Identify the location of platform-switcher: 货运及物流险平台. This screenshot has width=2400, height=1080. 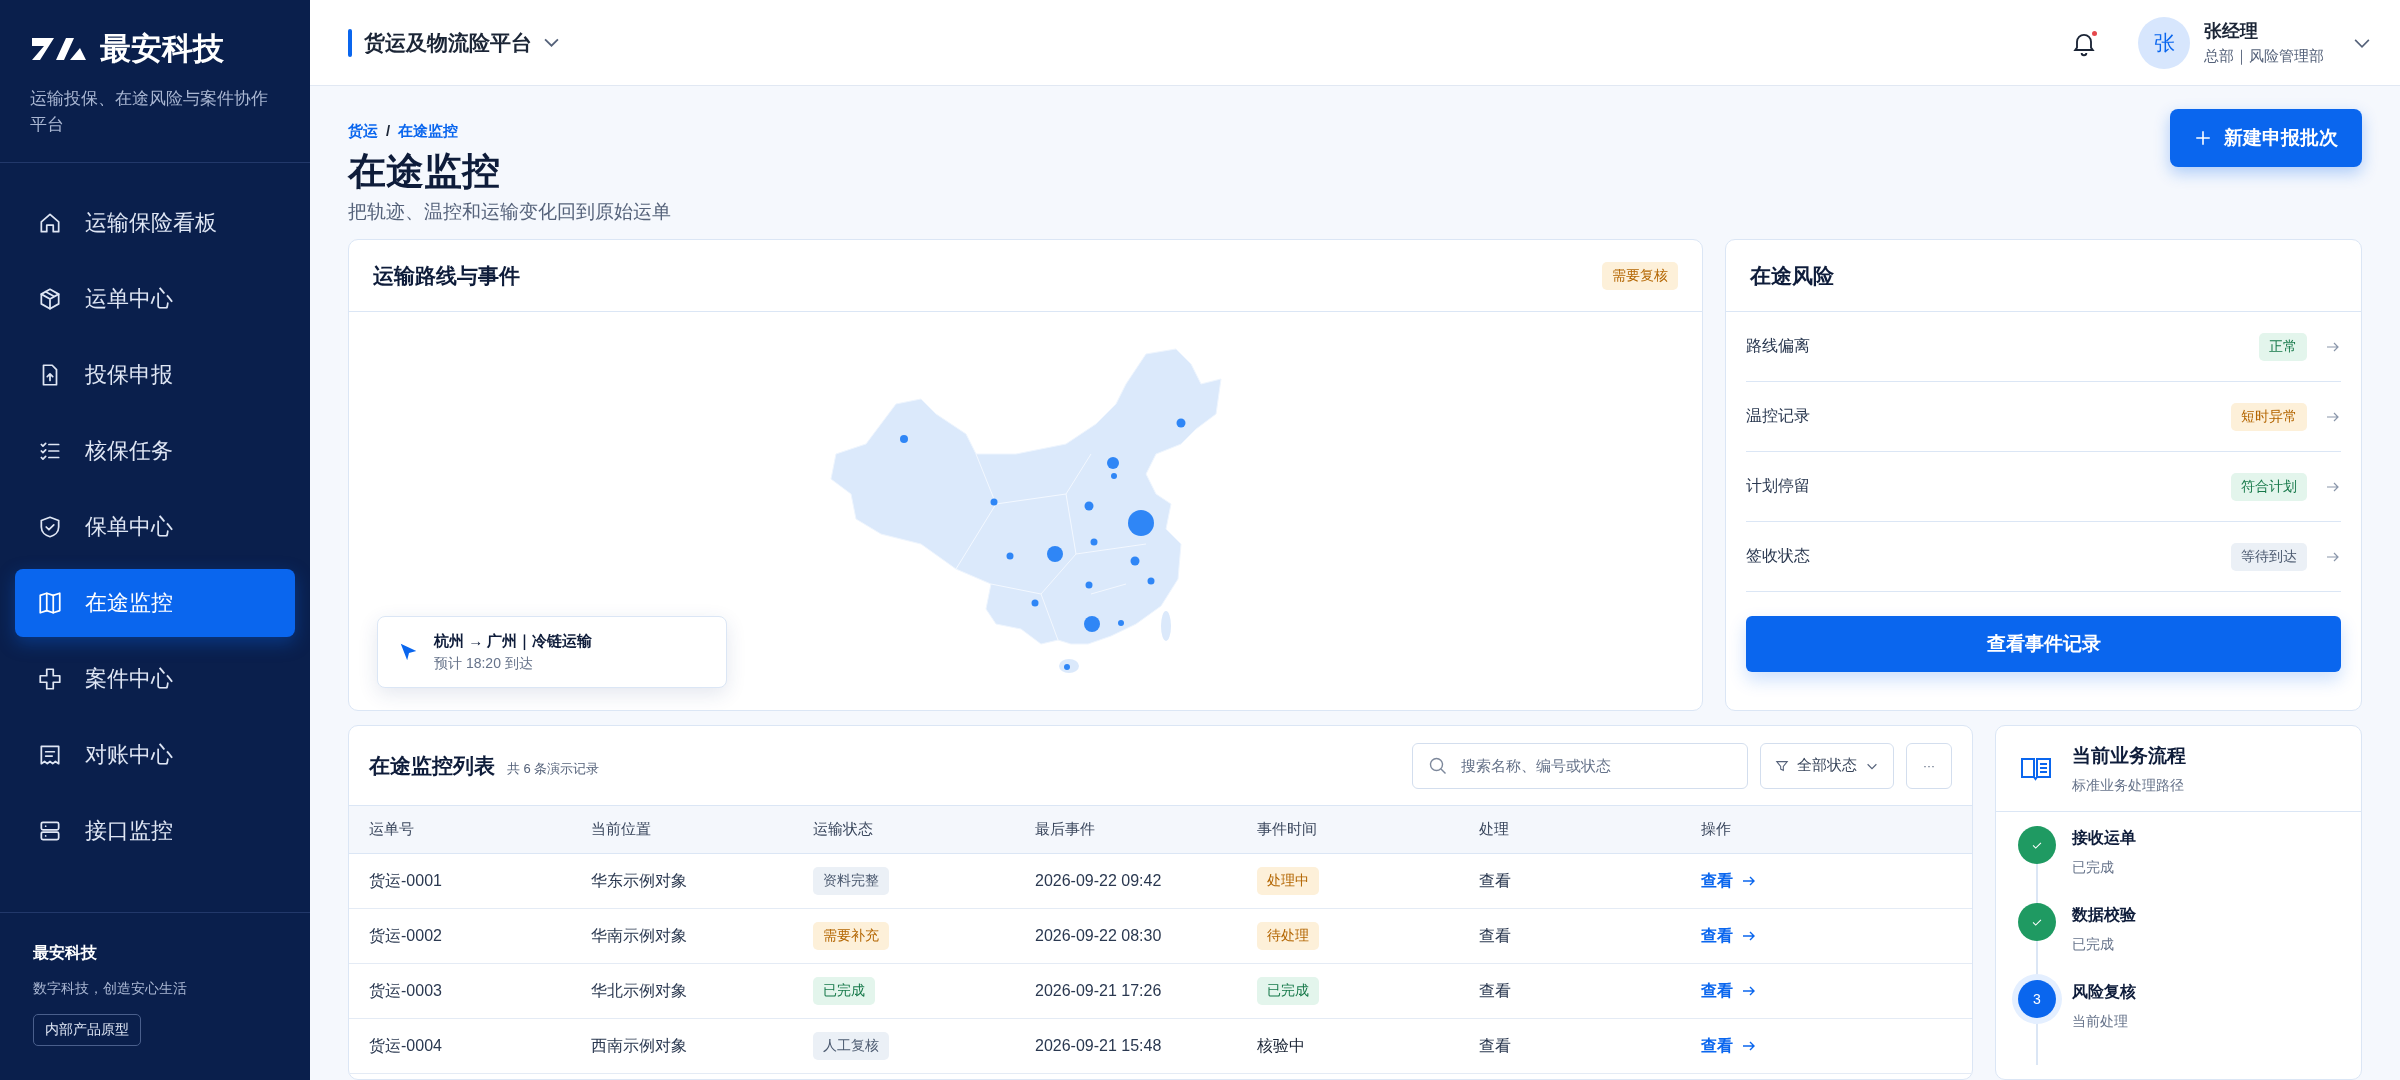
(453, 42).